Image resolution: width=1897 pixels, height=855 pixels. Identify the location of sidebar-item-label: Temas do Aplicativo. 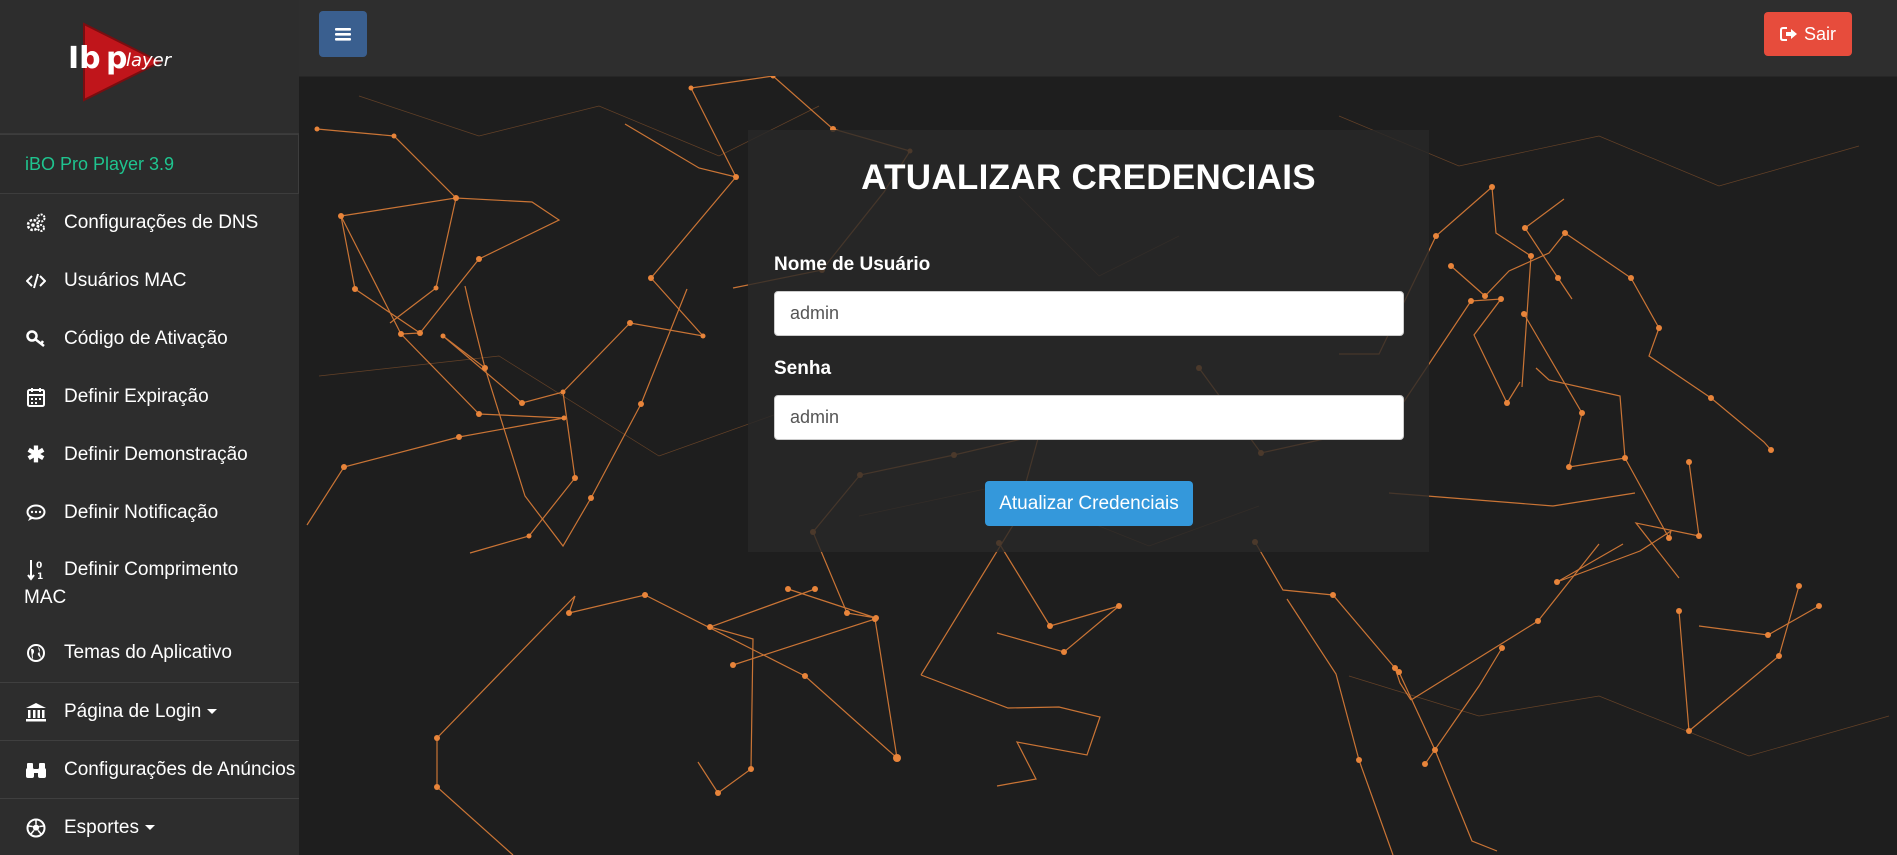
(148, 652).